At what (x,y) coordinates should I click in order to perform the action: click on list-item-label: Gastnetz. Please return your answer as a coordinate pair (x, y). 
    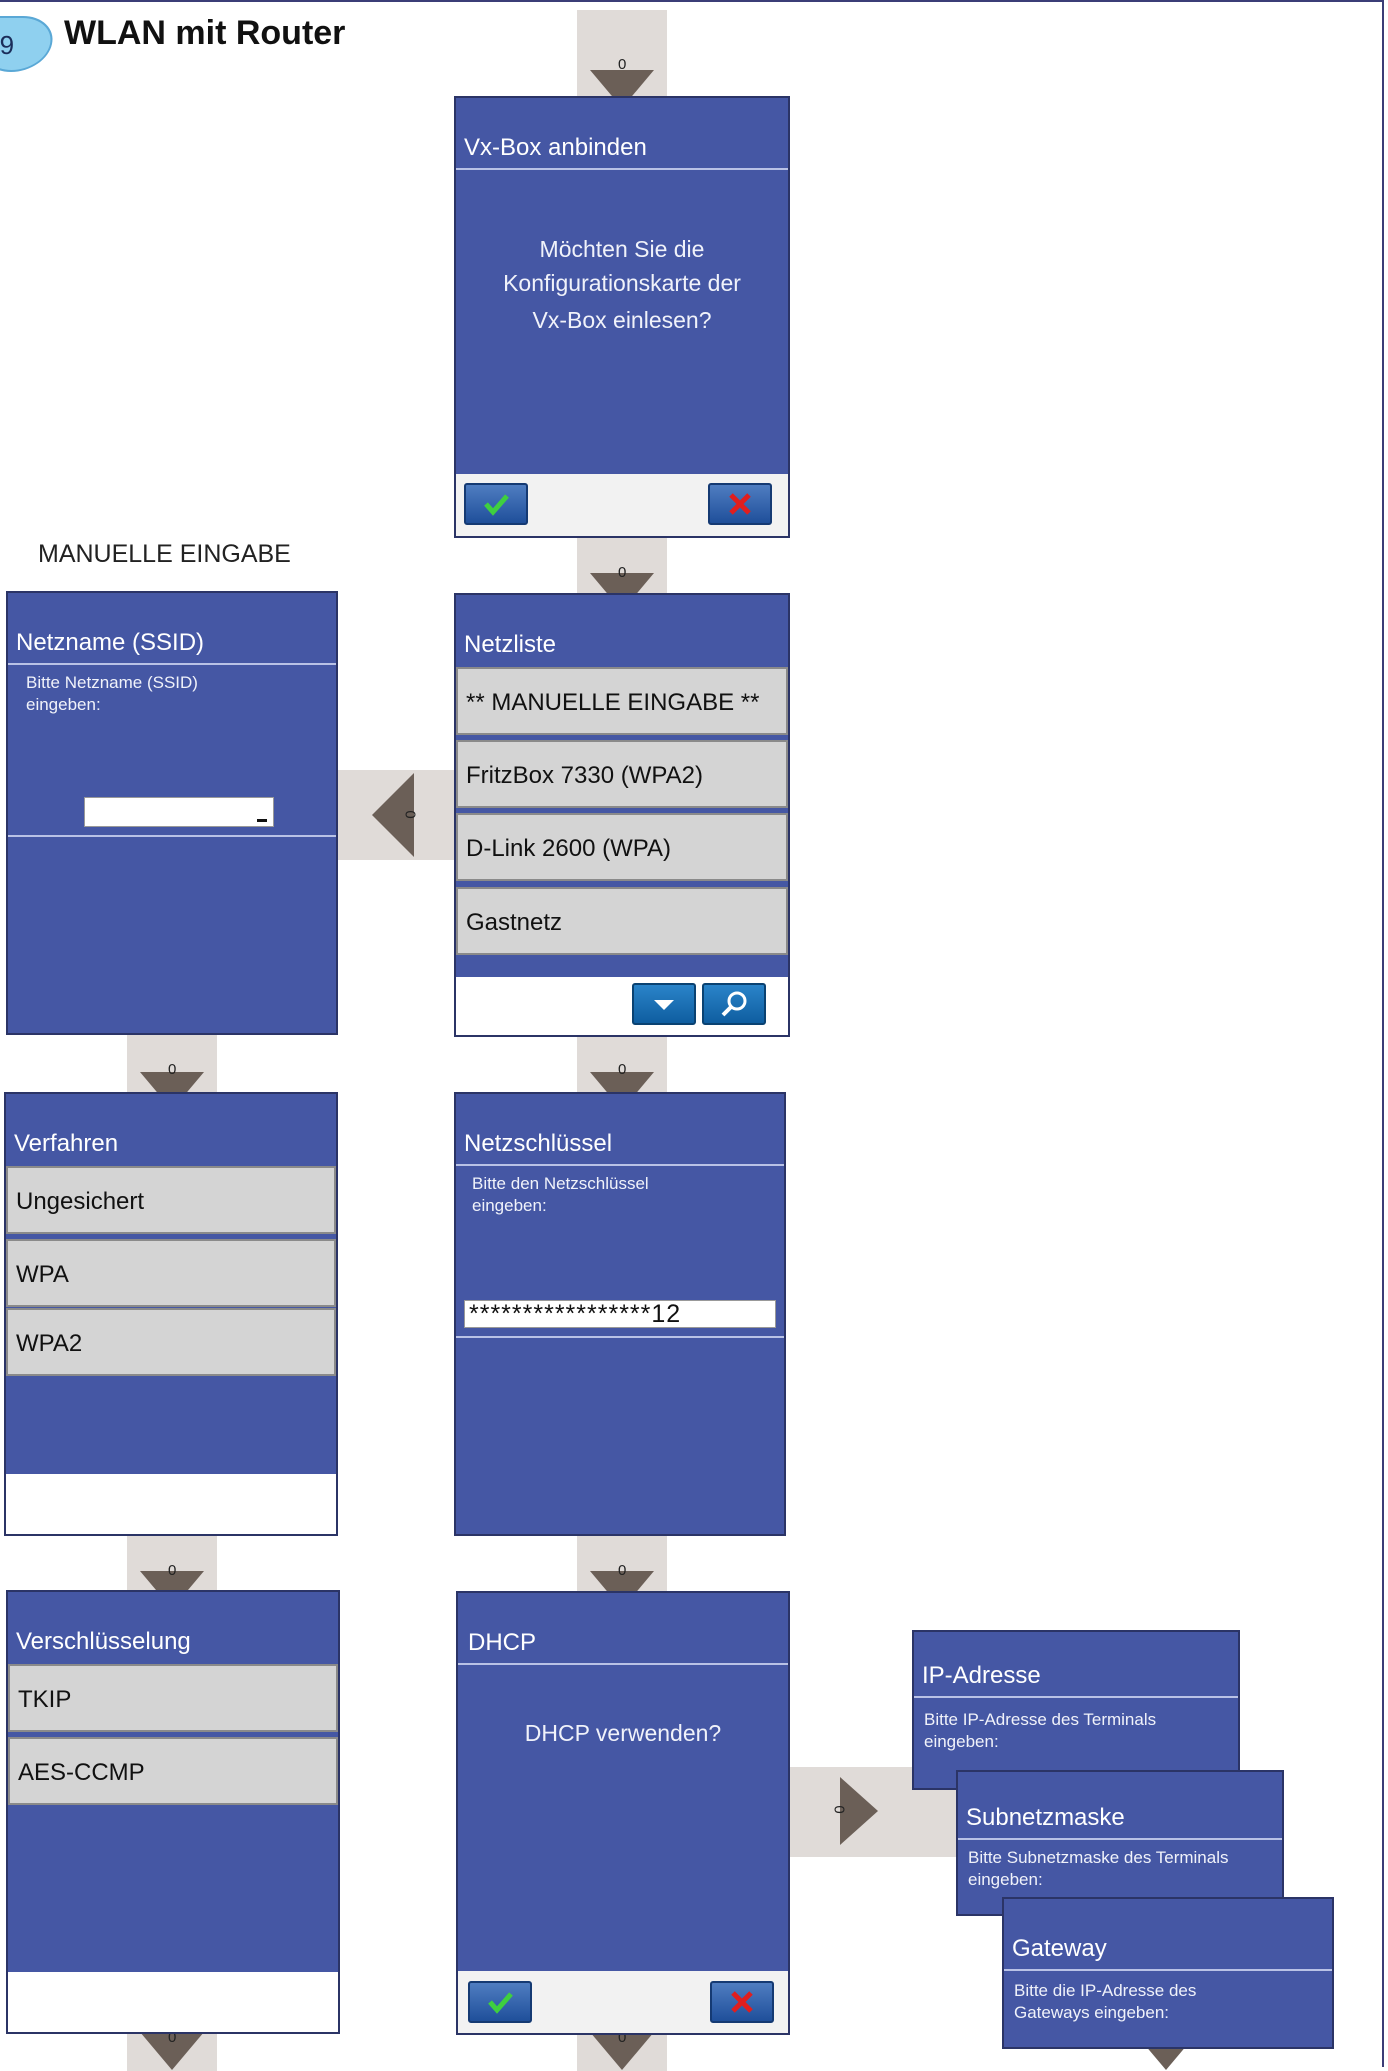
    Looking at the image, I should click on (514, 922).